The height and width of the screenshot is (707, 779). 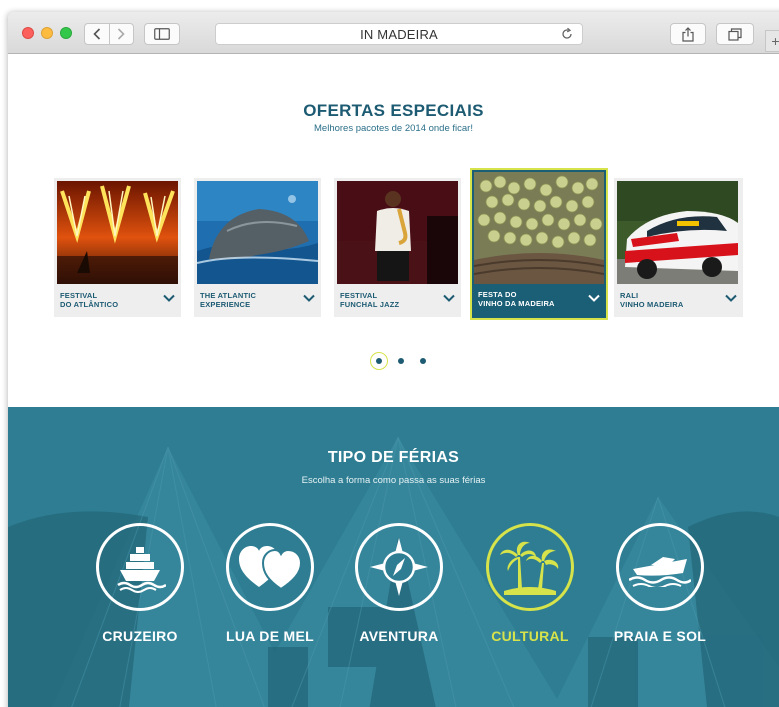 I want to click on rally-car-photo, so click(x=677, y=232).